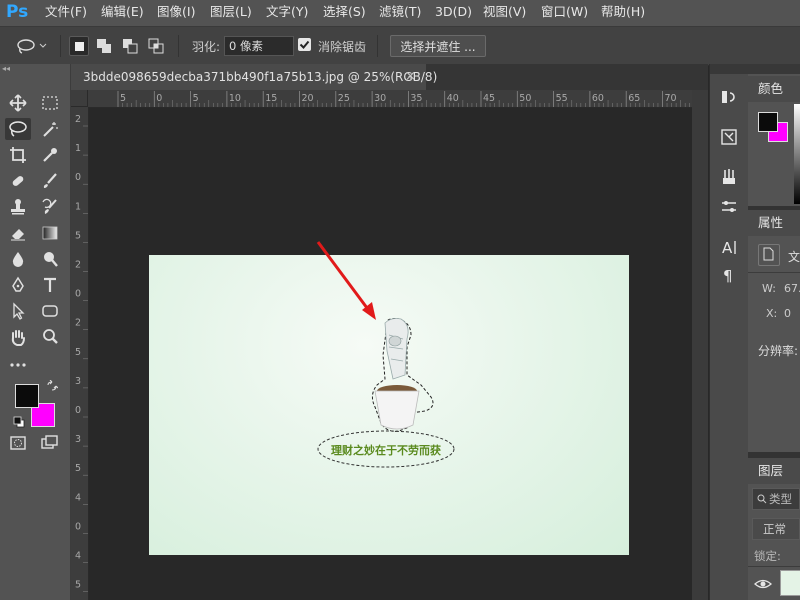 The image size is (800, 600). I want to click on paragraph-icon: ¶, so click(728, 275).